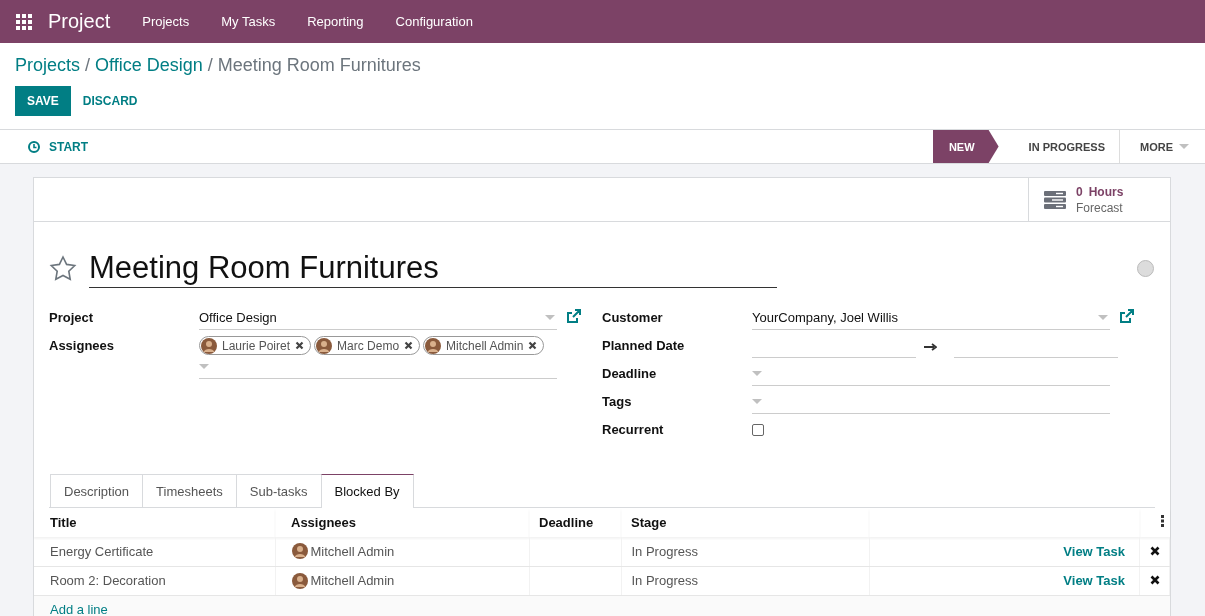  What do you see at coordinates (248, 21) in the screenshot?
I see `menu-item: My Tasks` at bounding box center [248, 21].